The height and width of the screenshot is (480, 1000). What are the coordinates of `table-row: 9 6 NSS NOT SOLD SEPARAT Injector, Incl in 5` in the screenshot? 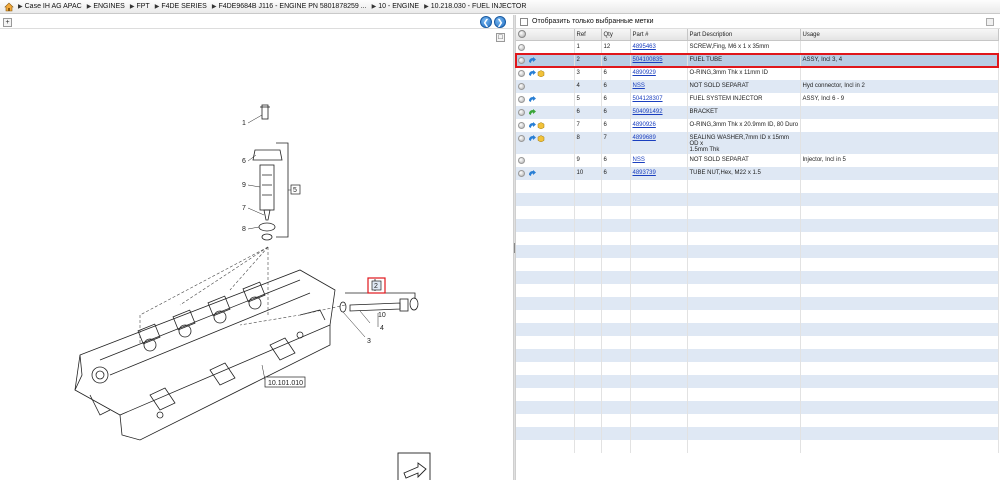 It's located at (757, 160).